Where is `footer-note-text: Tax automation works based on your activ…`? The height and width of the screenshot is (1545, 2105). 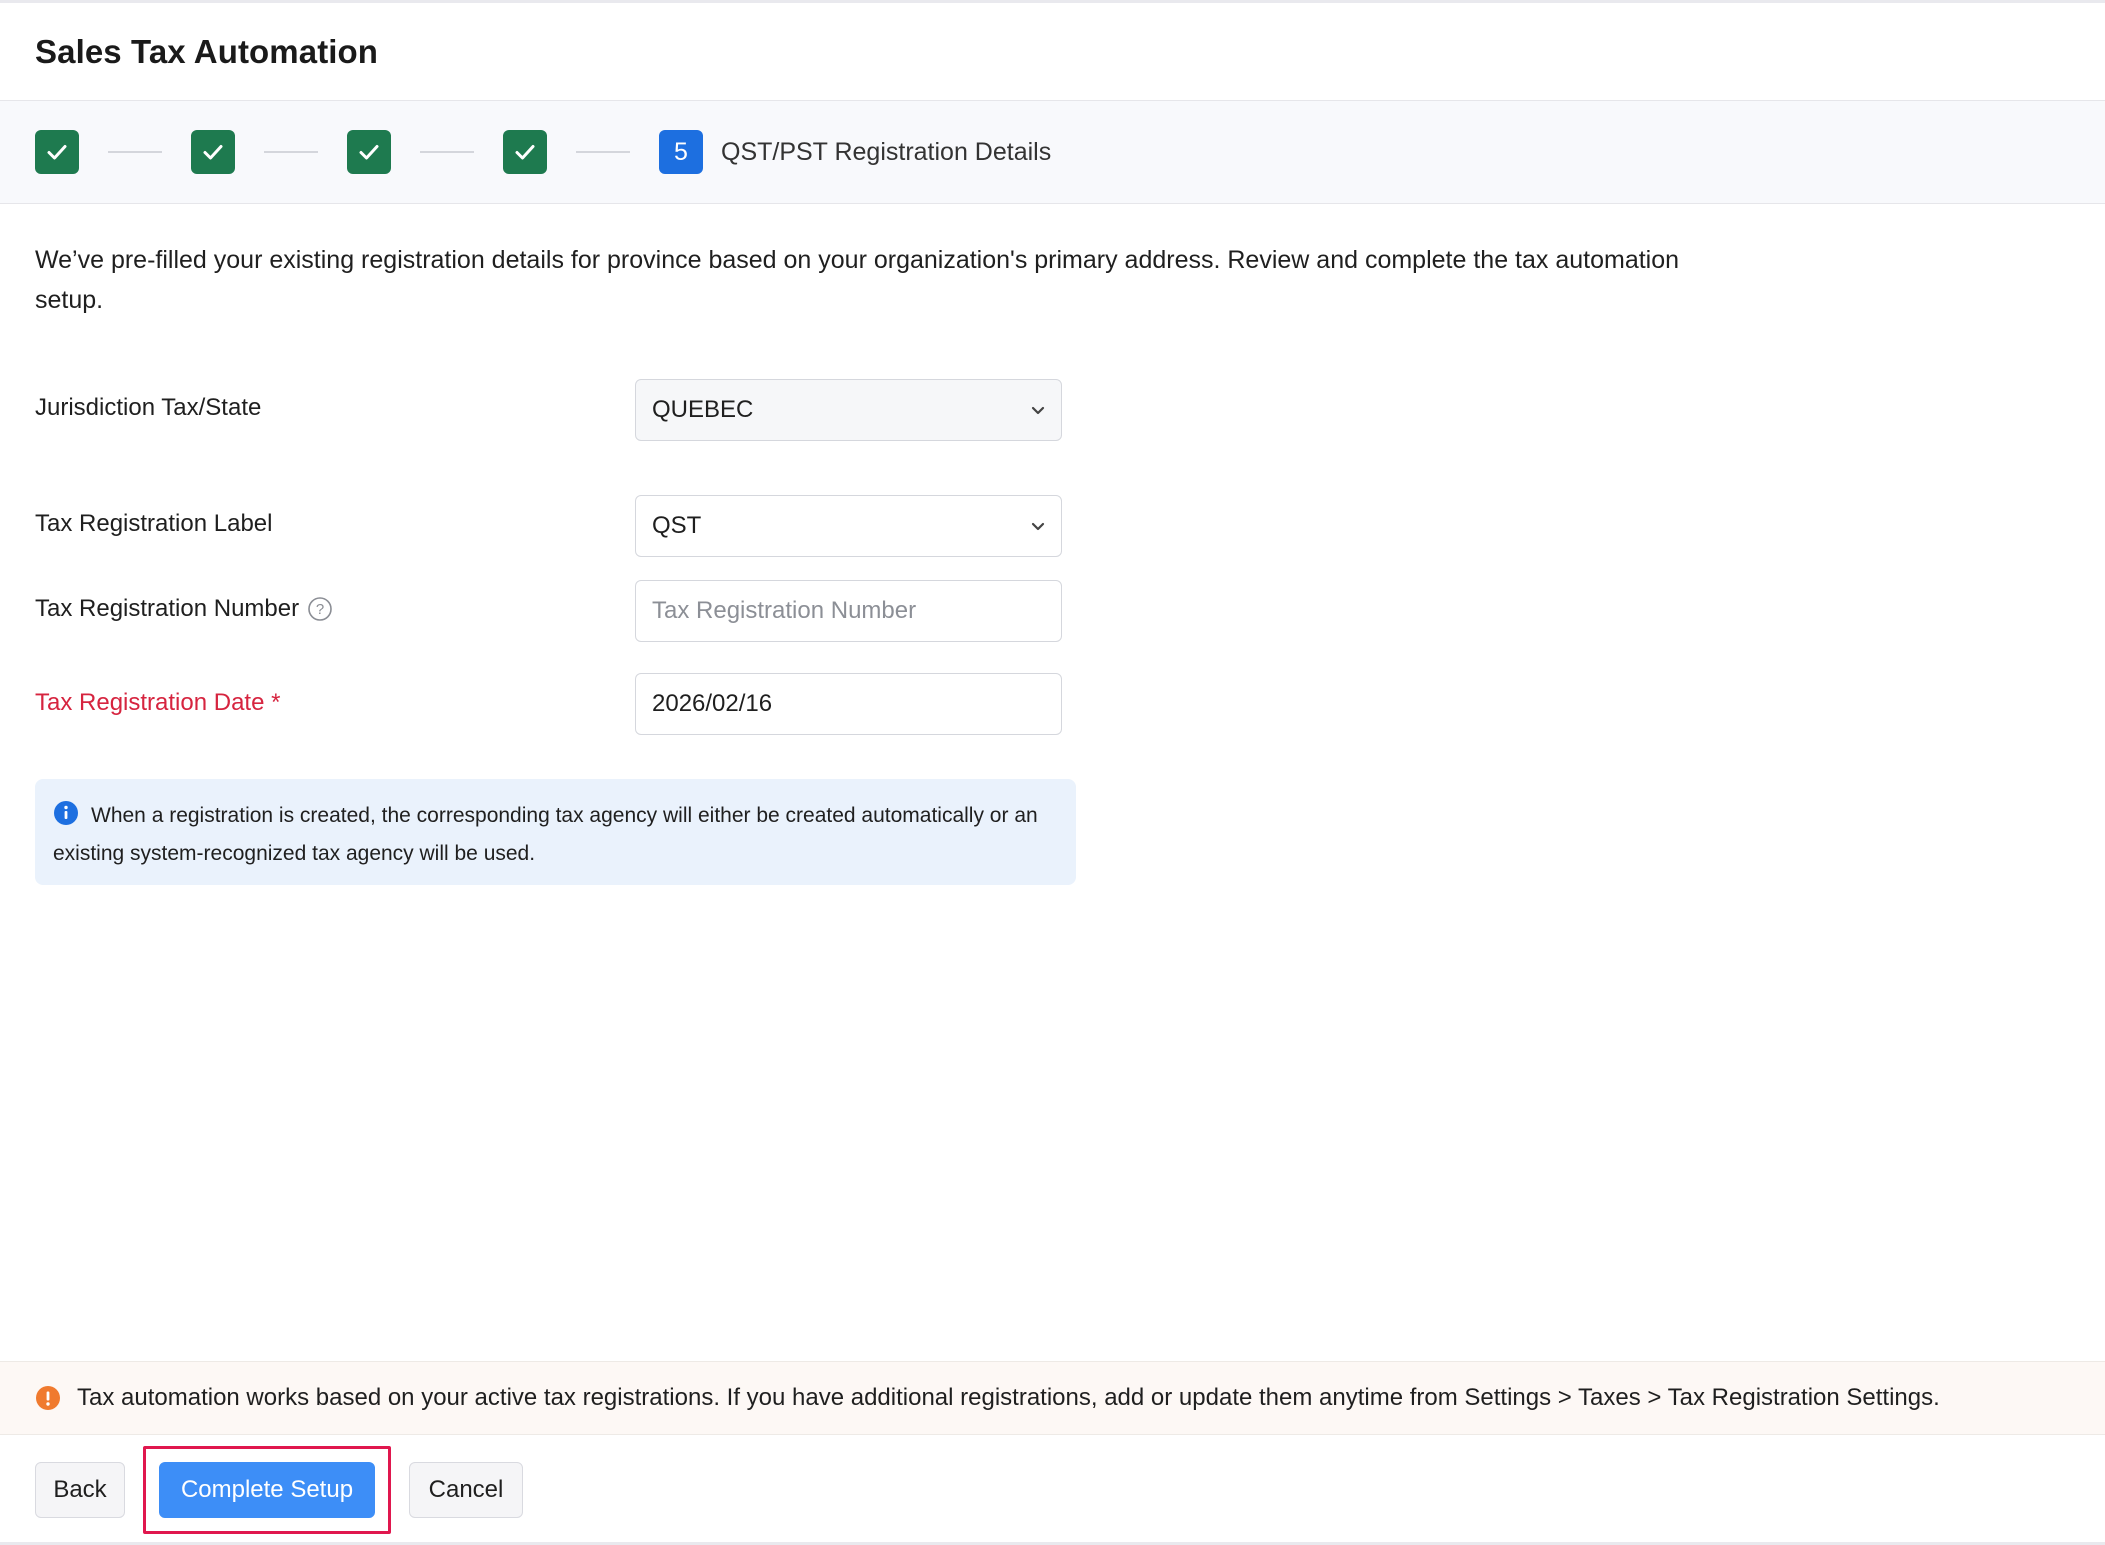
footer-note-text: Tax automation works based on your activ… is located at coordinates (1008, 1397).